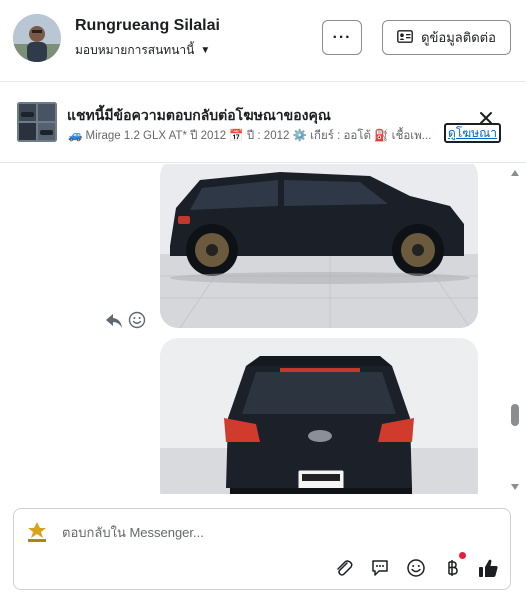 Image resolution: width=526 pixels, height=594 pixels. I want to click on assign-label: มอบหมายการสนทนานี้, so click(135, 50).